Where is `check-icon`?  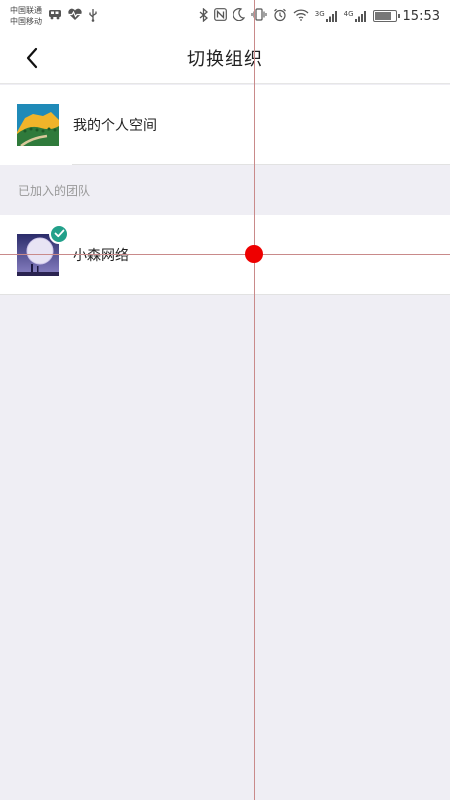
check-icon is located at coordinates (59, 233).